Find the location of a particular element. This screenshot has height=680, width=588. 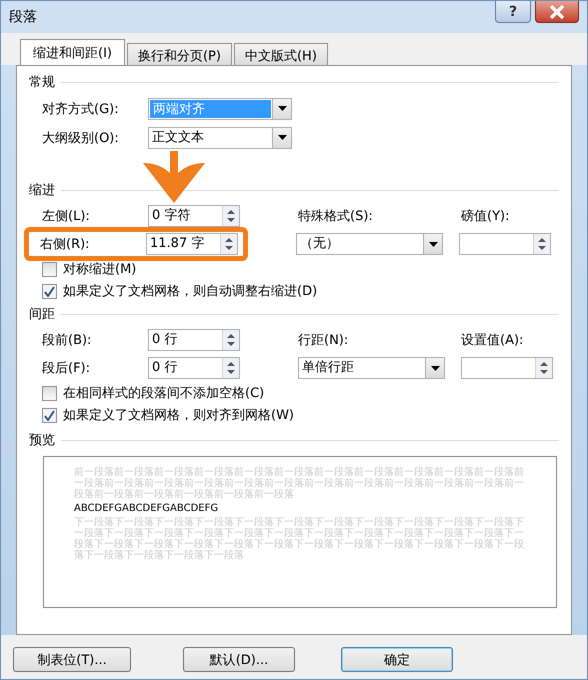

window-title: 段落 is located at coordinates (23, 17).